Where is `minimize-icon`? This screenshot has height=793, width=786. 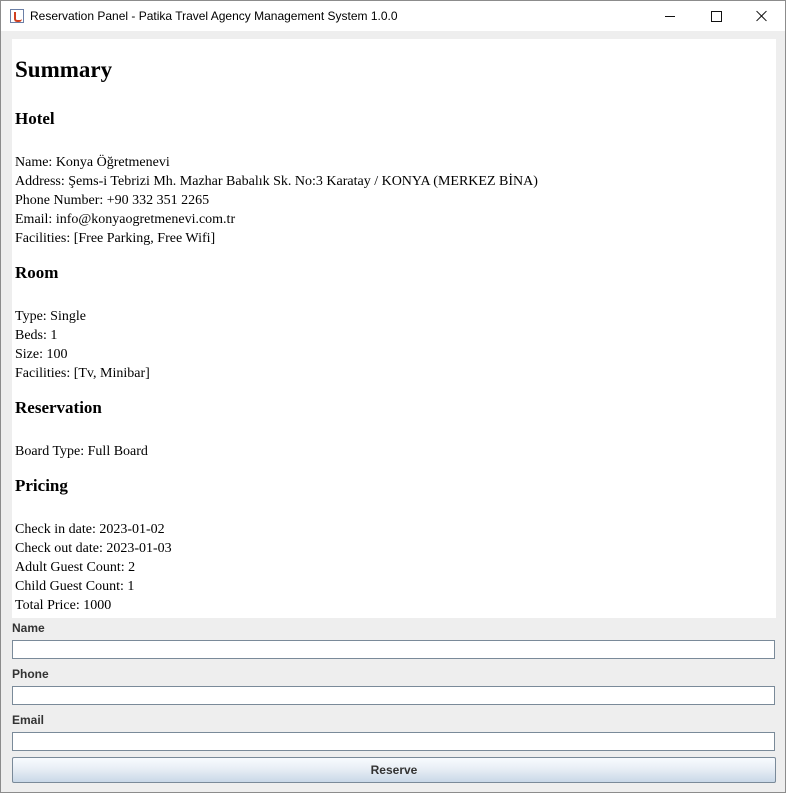 minimize-icon is located at coordinates (670, 16).